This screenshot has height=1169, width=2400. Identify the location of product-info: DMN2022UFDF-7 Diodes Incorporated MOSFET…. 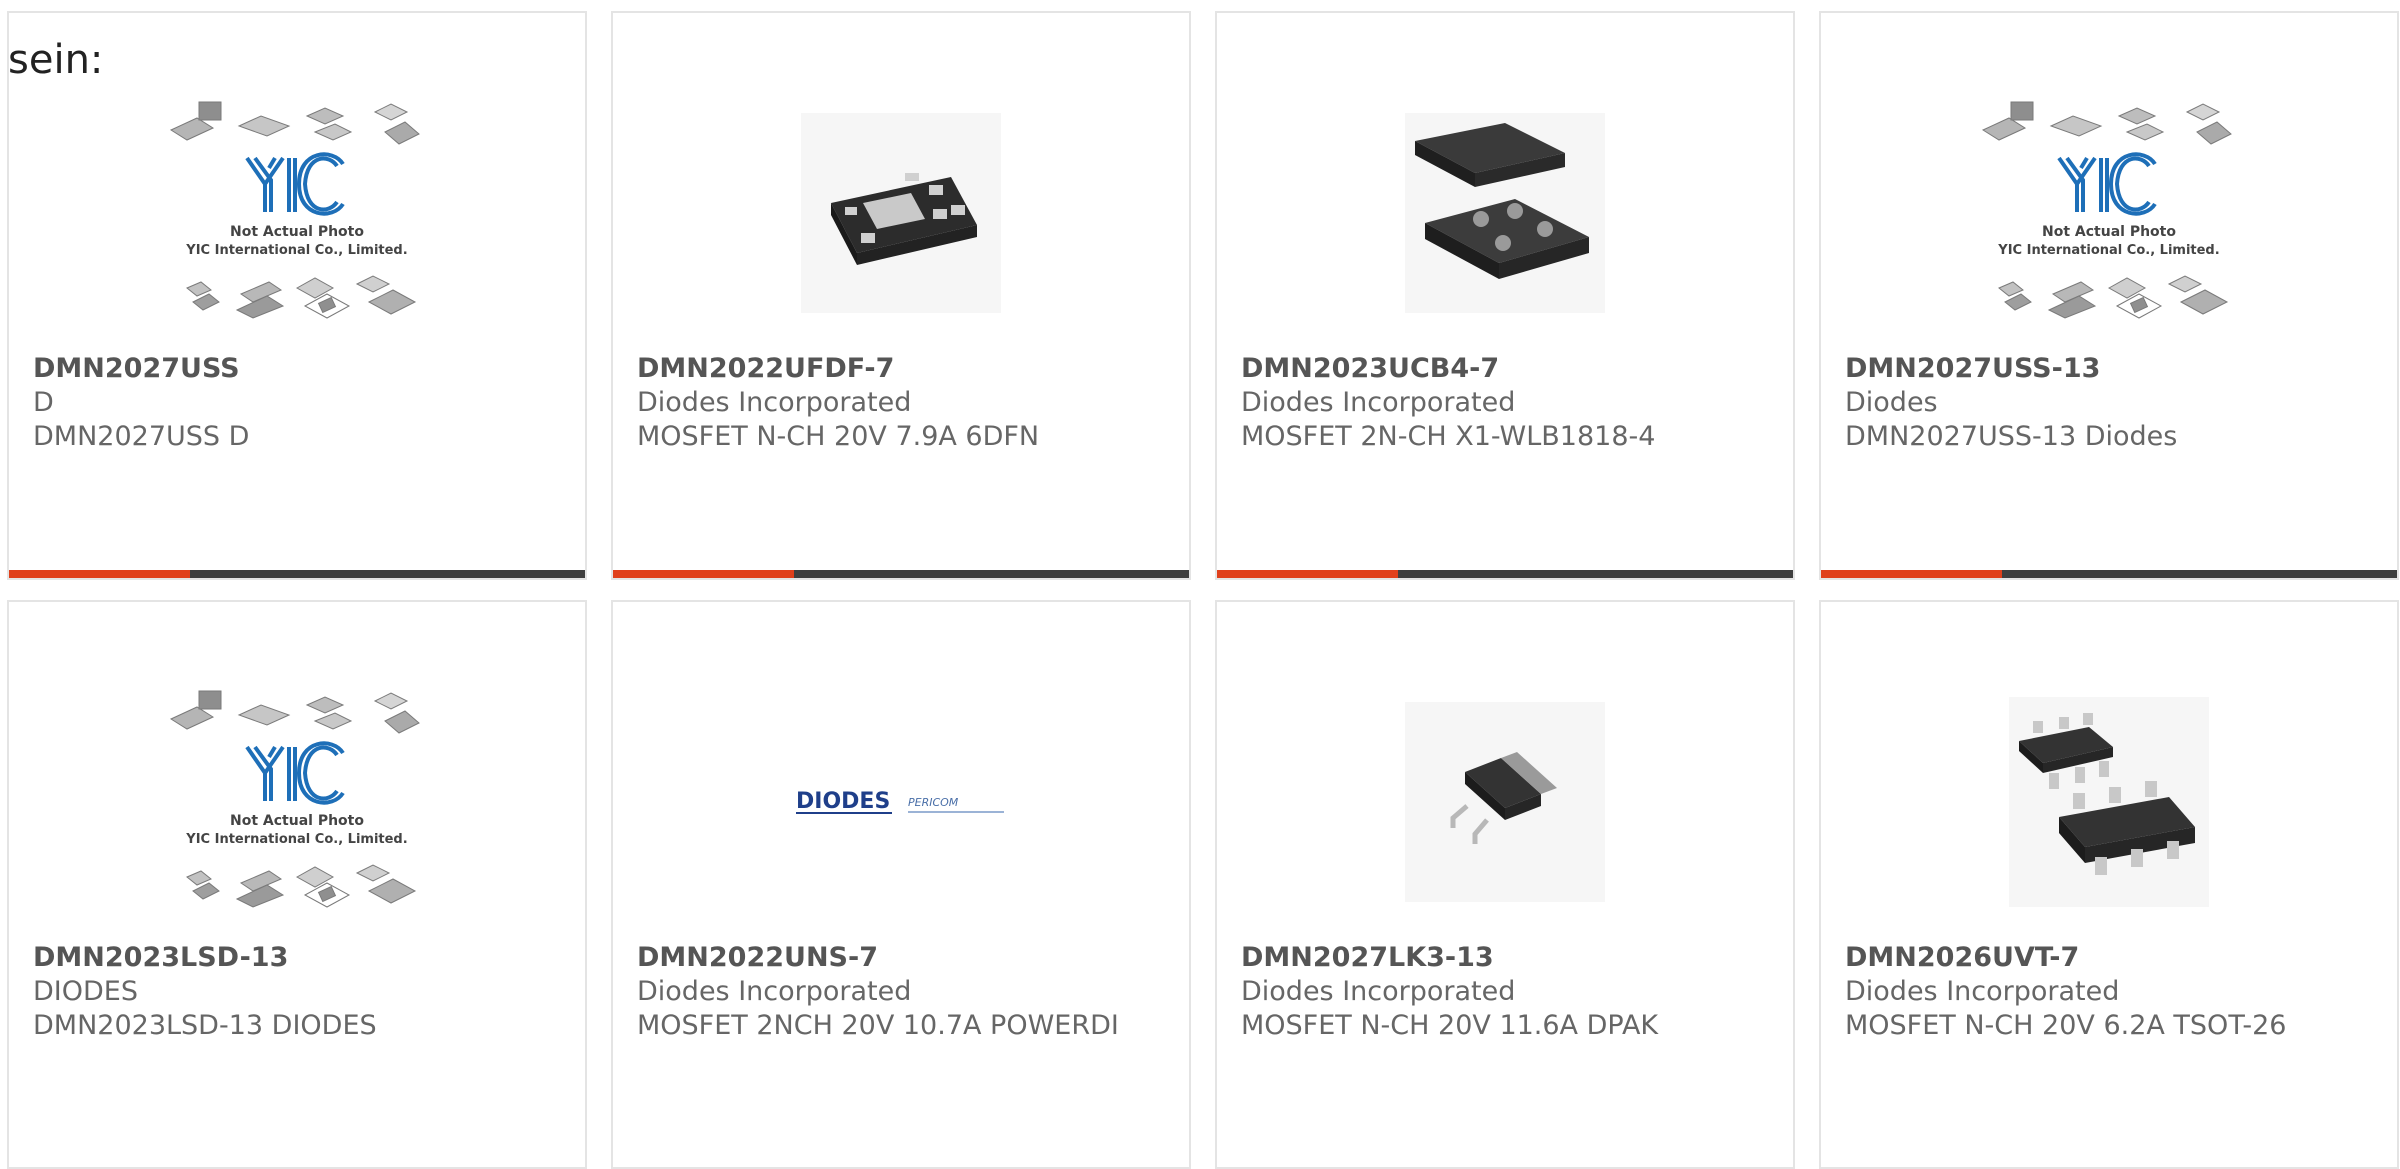
(905, 403).